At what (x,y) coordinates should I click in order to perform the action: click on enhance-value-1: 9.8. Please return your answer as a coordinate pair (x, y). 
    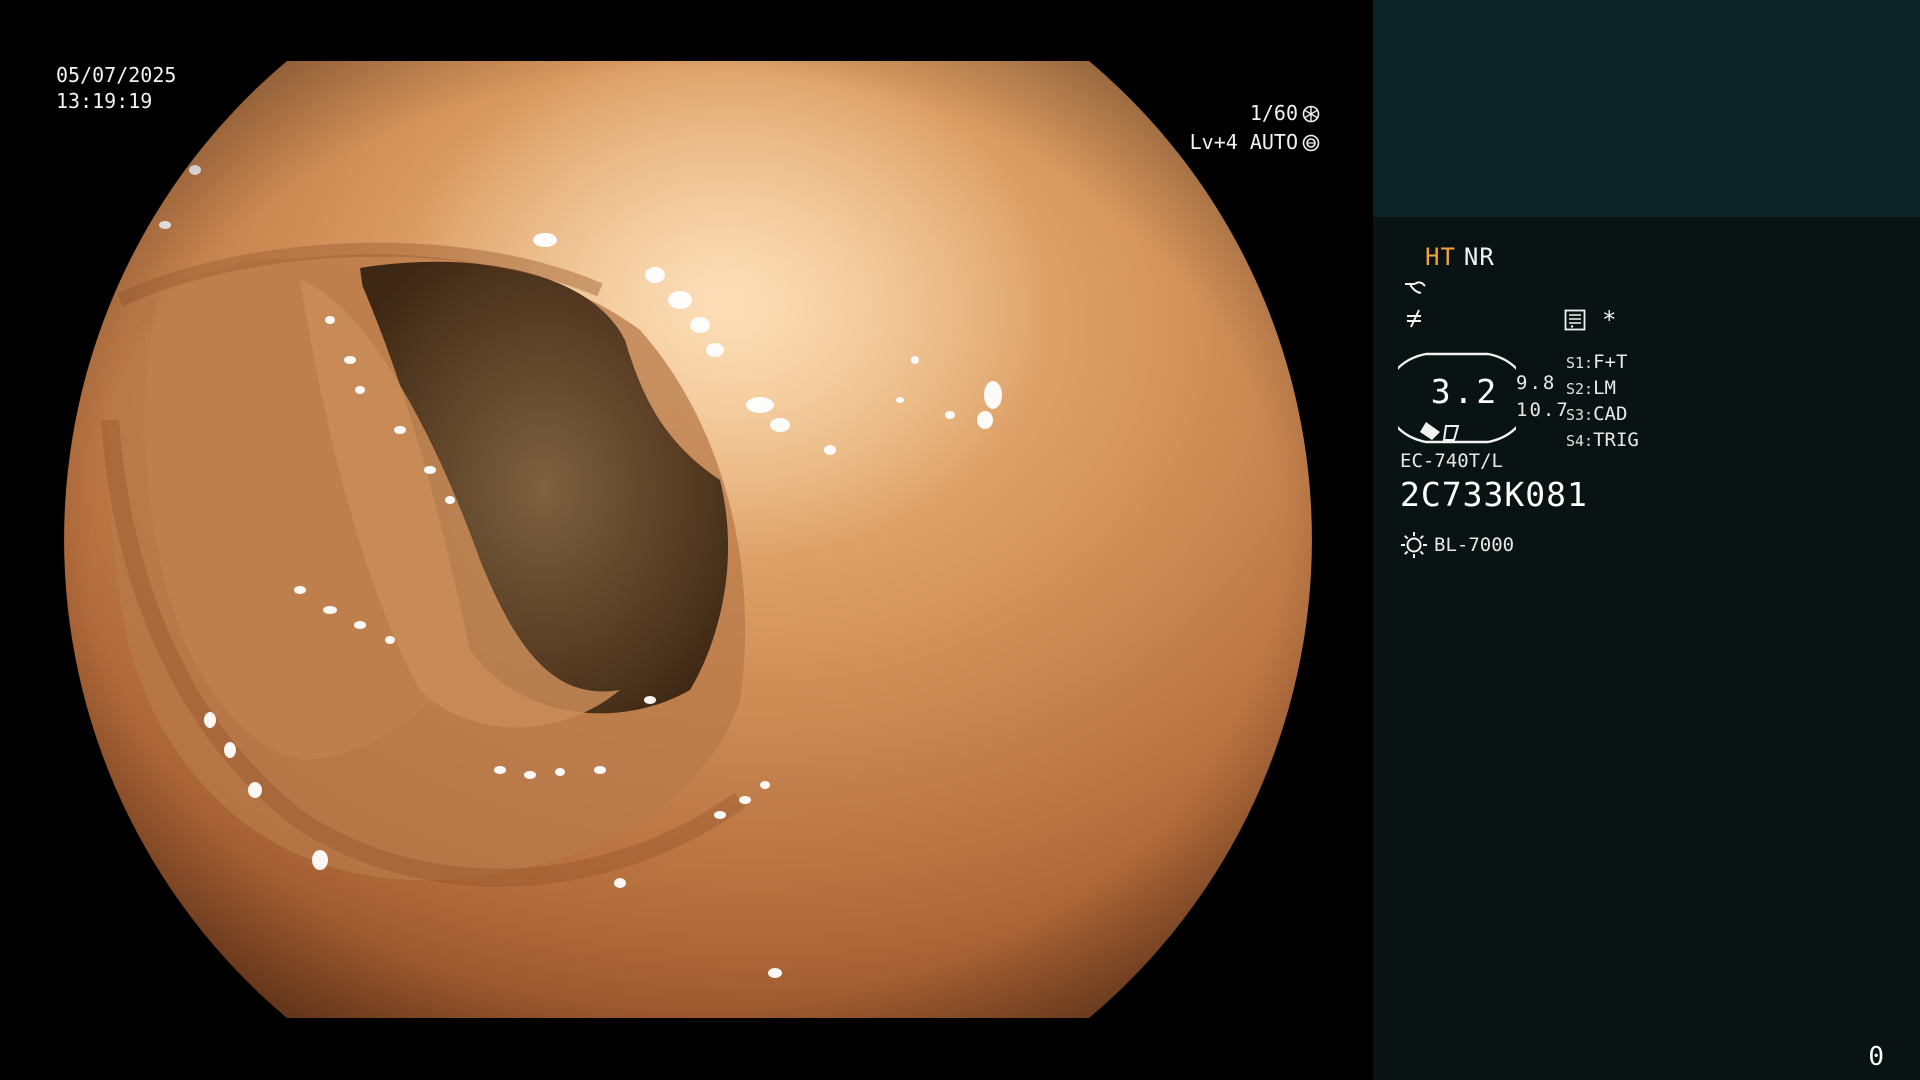
    Looking at the image, I should click on (1536, 383).